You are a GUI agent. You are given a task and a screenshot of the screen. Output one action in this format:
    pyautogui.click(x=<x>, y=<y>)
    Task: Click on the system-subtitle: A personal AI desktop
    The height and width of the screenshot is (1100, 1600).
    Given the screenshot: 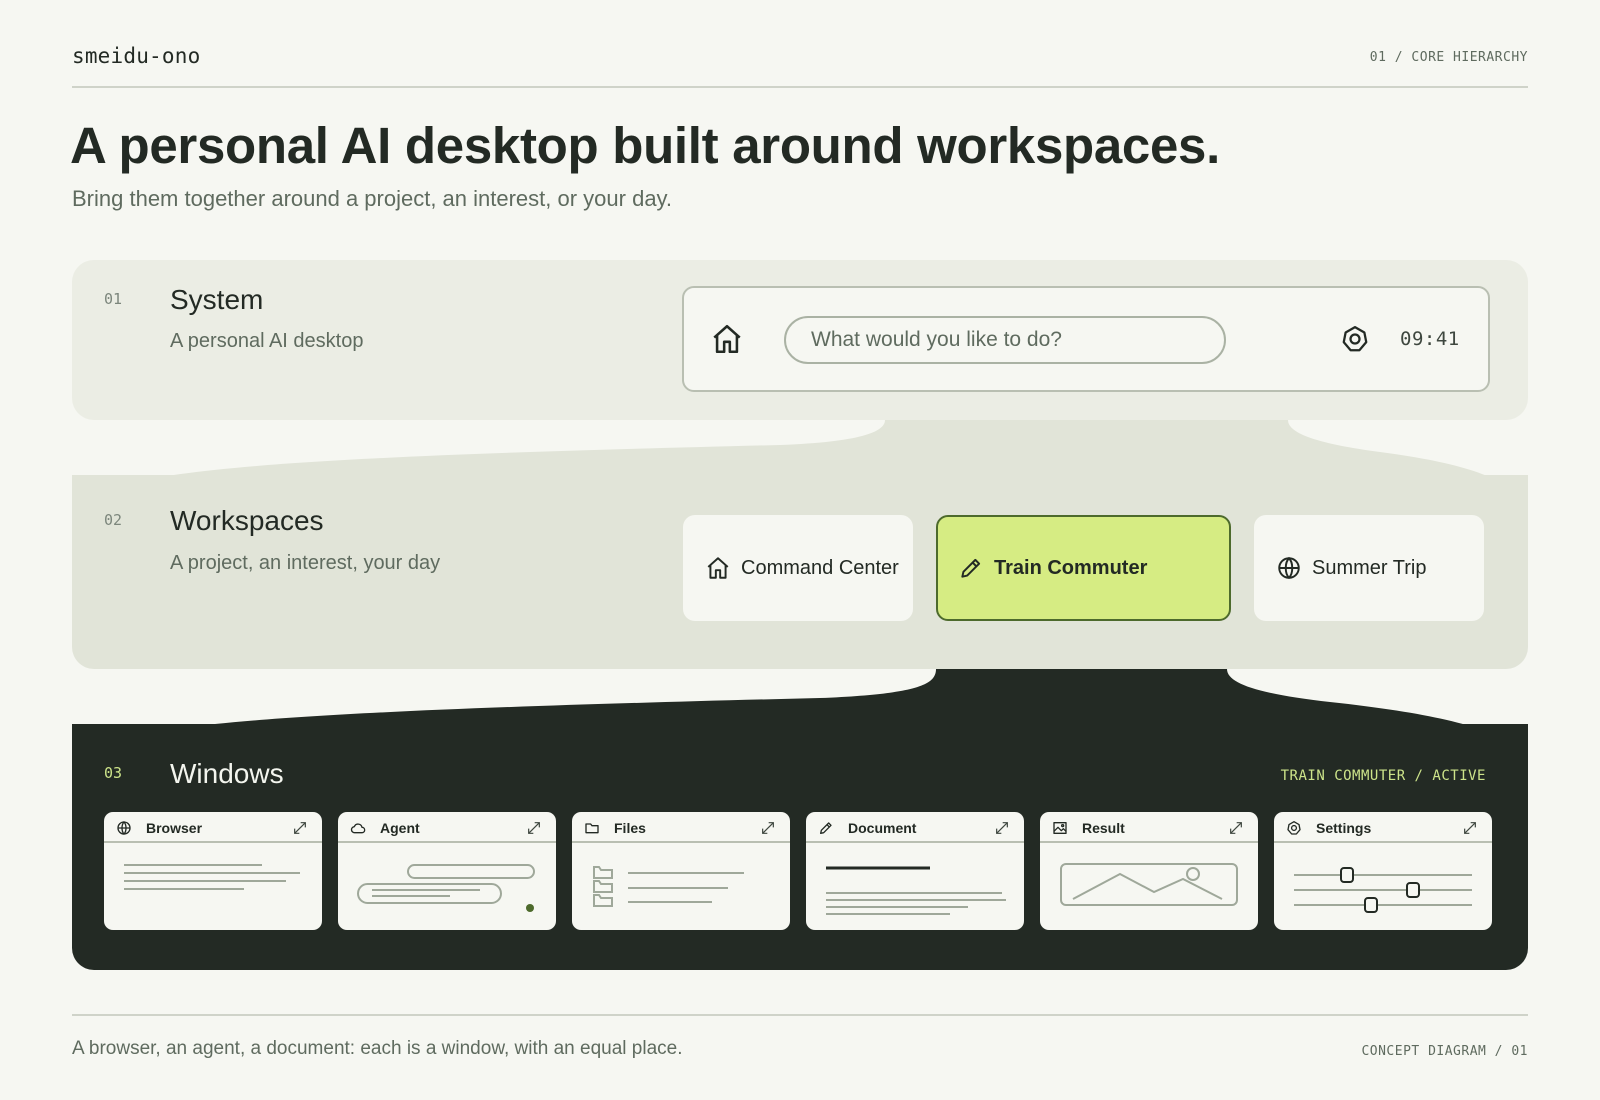 What is the action you would take?
    pyautogui.click(x=267, y=341)
    